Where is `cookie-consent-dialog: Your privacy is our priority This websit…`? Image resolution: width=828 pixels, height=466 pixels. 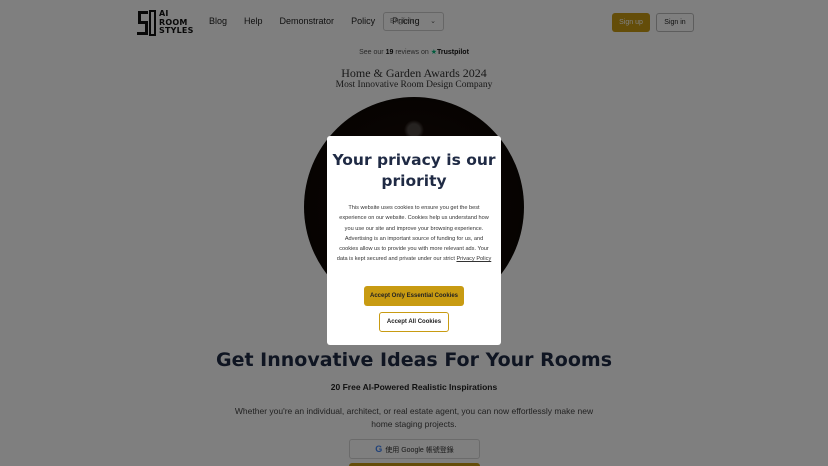 cookie-consent-dialog: Your privacy is our priority This websit… is located at coordinates (414, 240).